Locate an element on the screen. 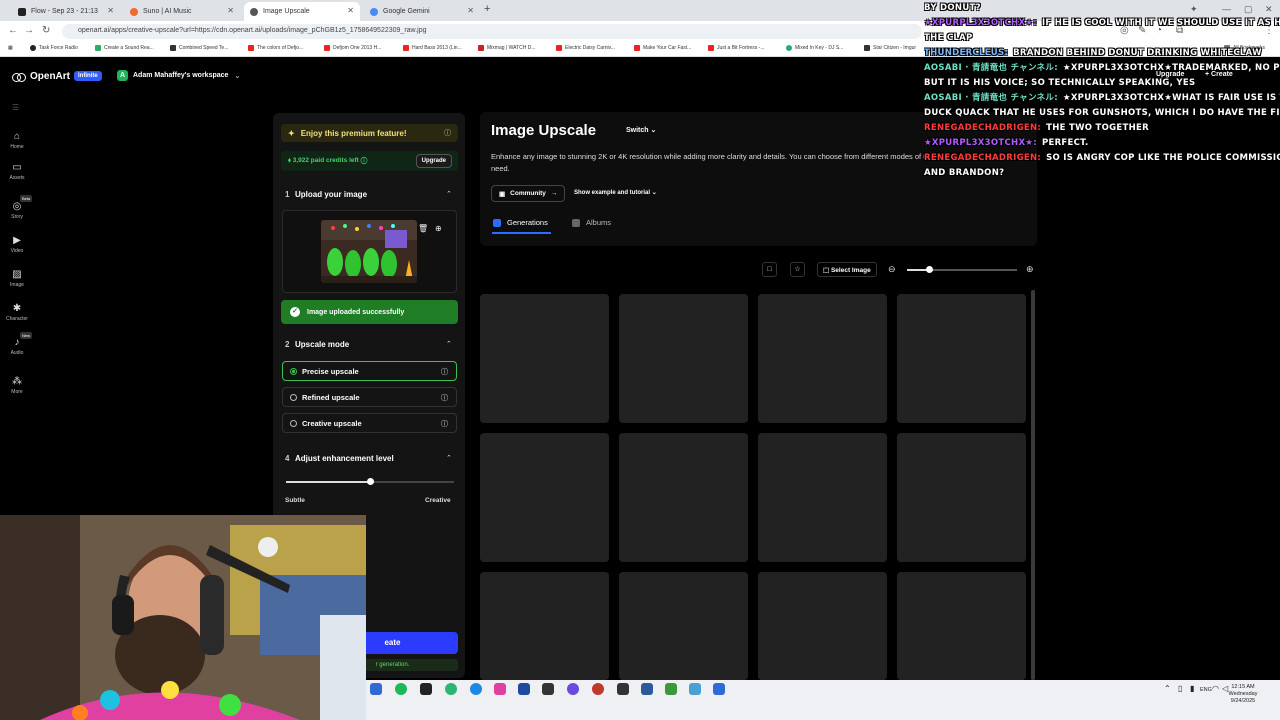  zoom-out-icon: ⊖ is located at coordinates (892, 269).